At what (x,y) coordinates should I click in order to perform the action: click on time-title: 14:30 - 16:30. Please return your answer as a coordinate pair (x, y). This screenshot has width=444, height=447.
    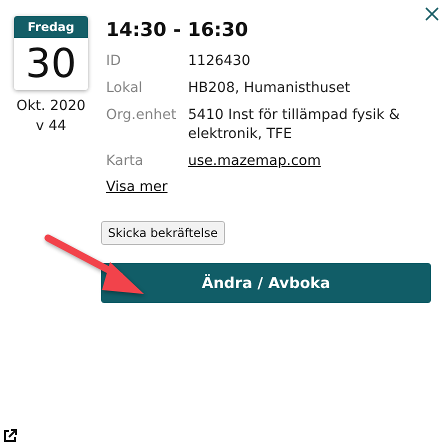
    Looking at the image, I should click on (178, 30).